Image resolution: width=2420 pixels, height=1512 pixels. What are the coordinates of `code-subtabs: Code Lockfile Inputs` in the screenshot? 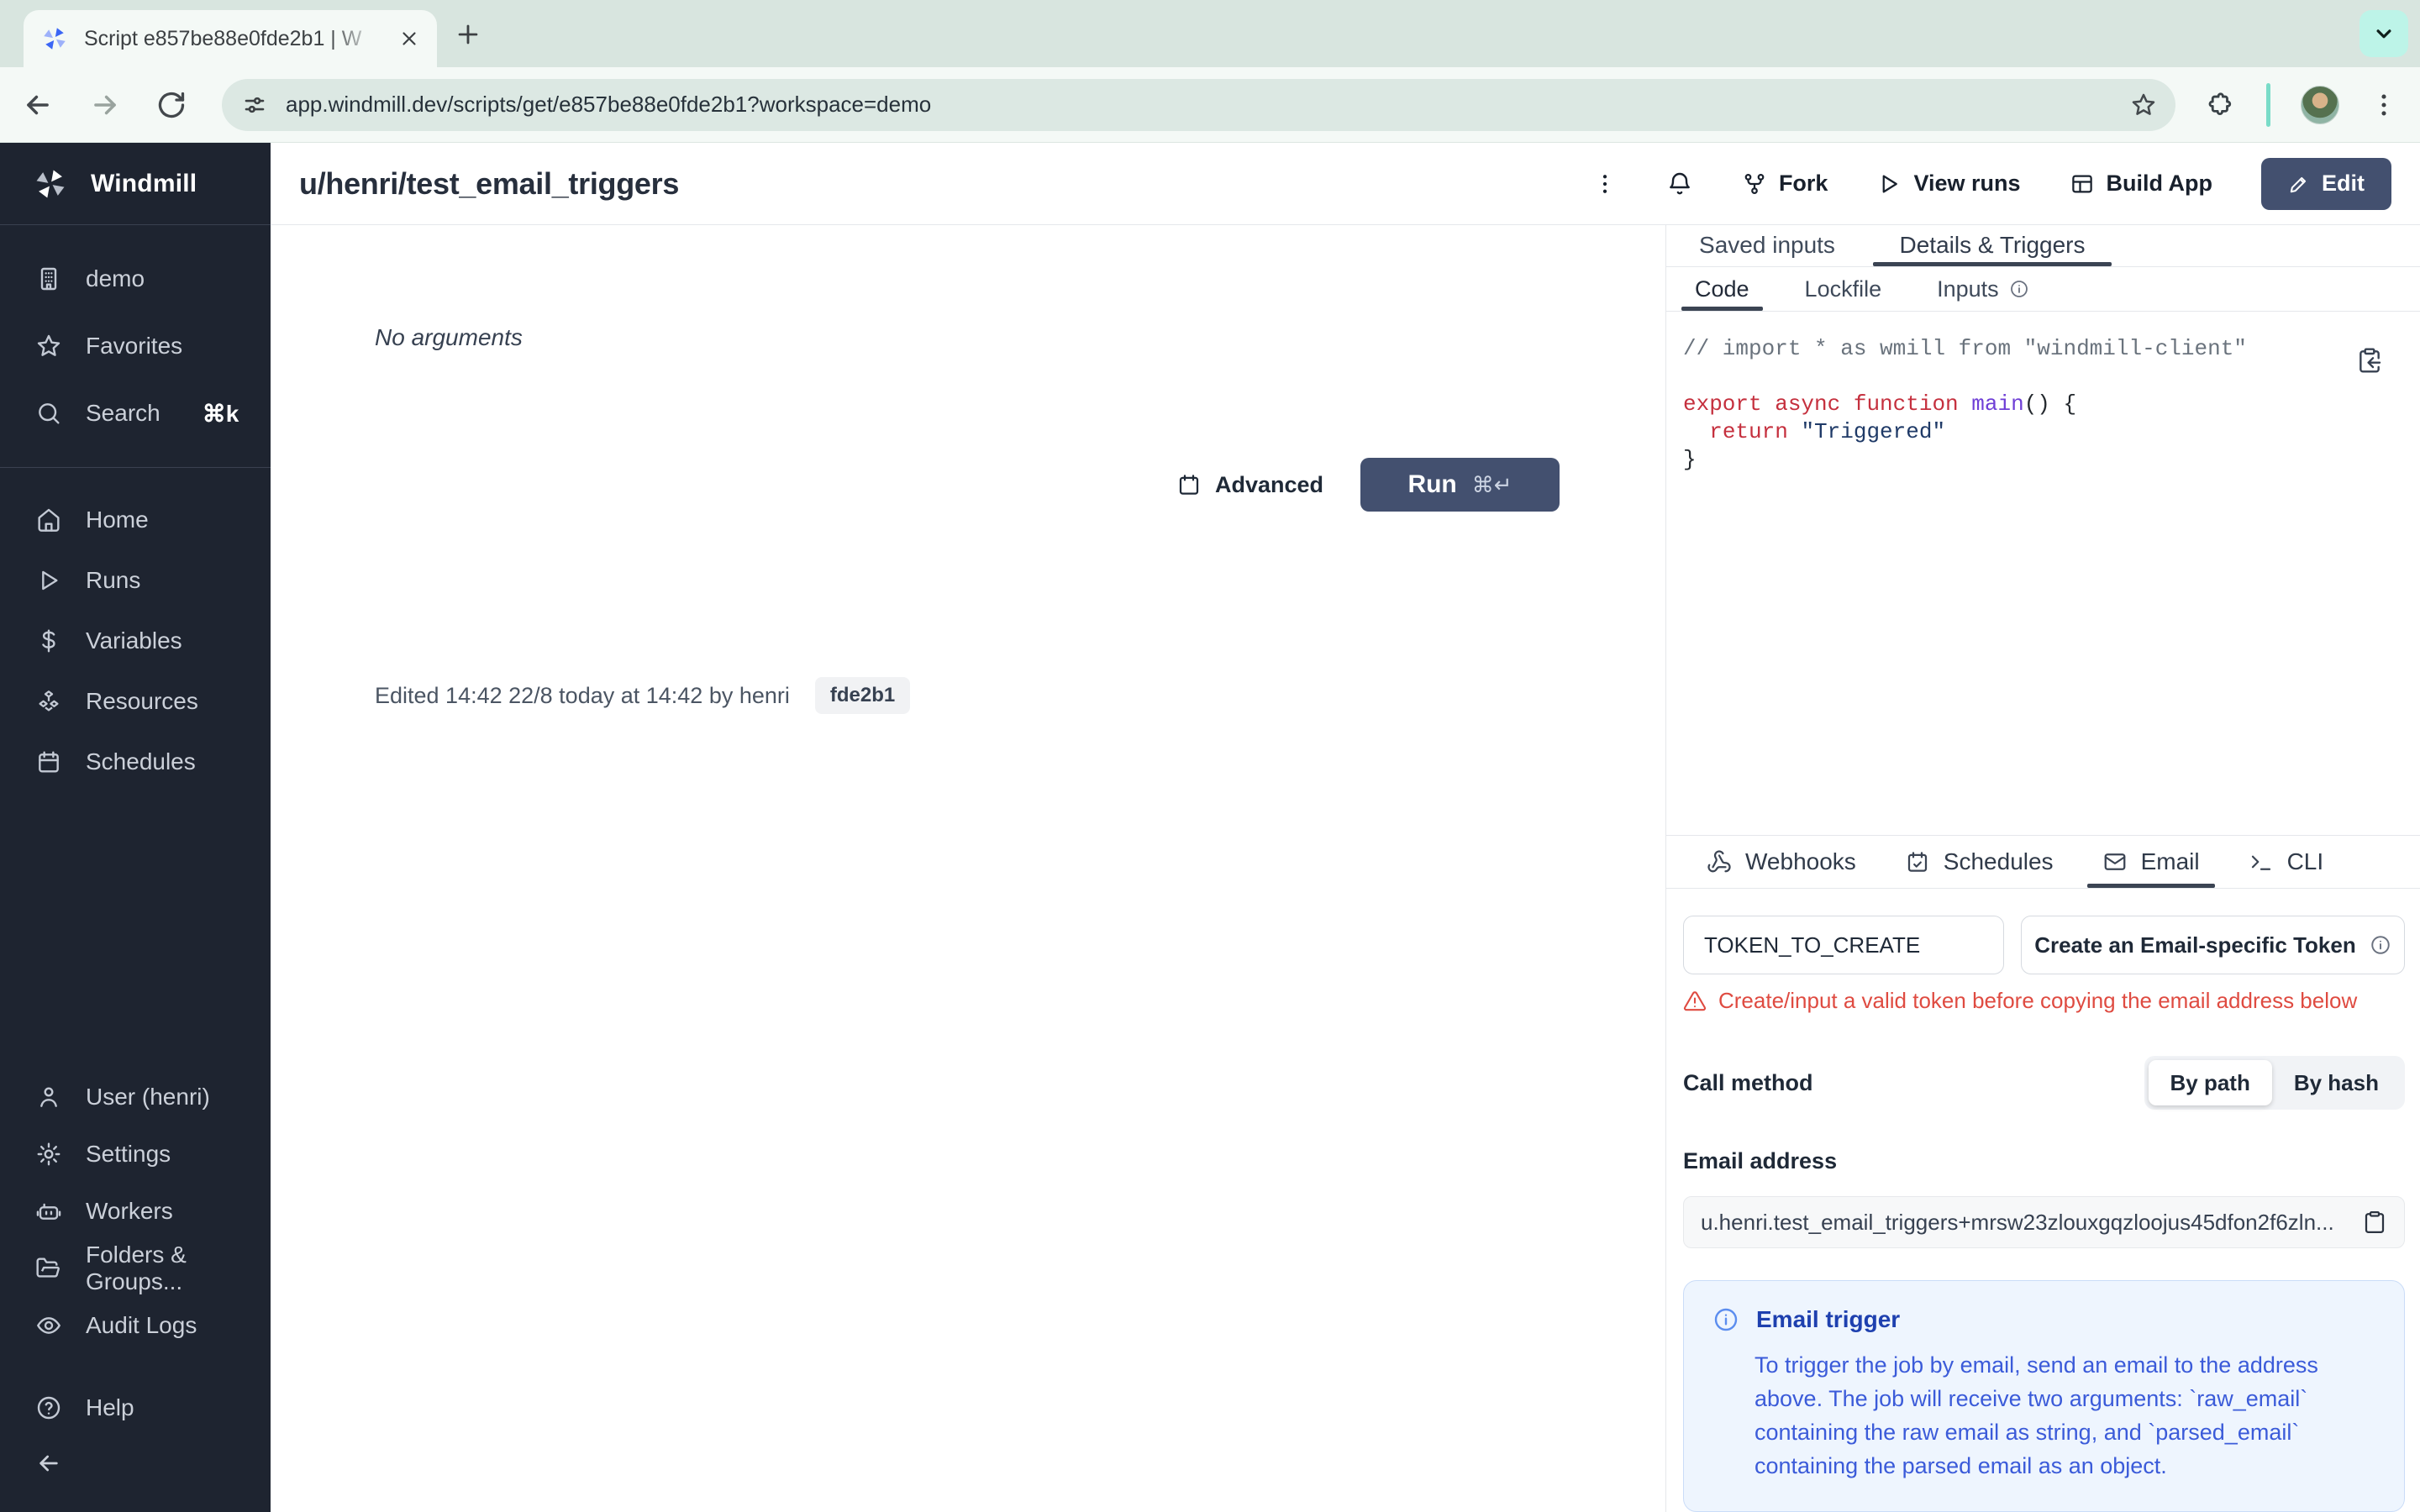 It's located at (2043, 289).